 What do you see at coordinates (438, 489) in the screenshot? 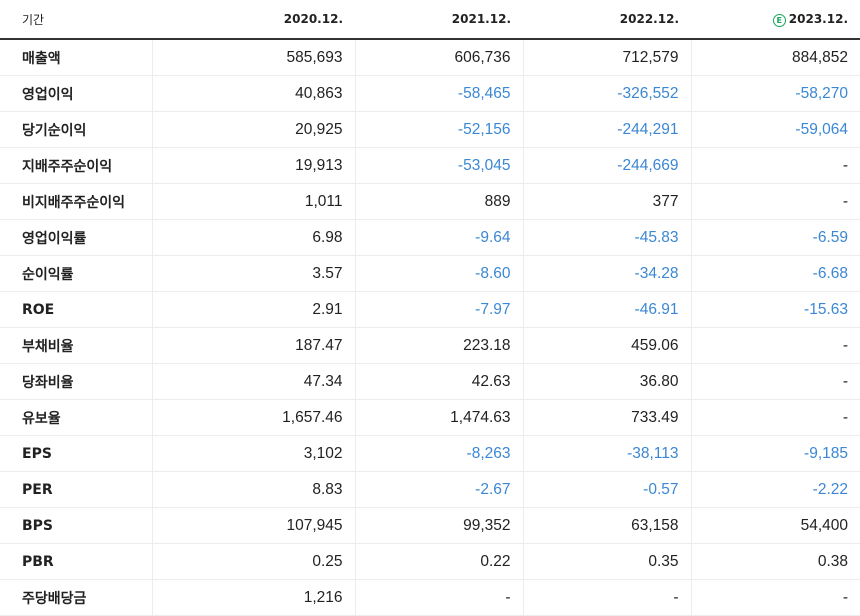
I see `table-cell: -2.67` at bounding box center [438, 489].